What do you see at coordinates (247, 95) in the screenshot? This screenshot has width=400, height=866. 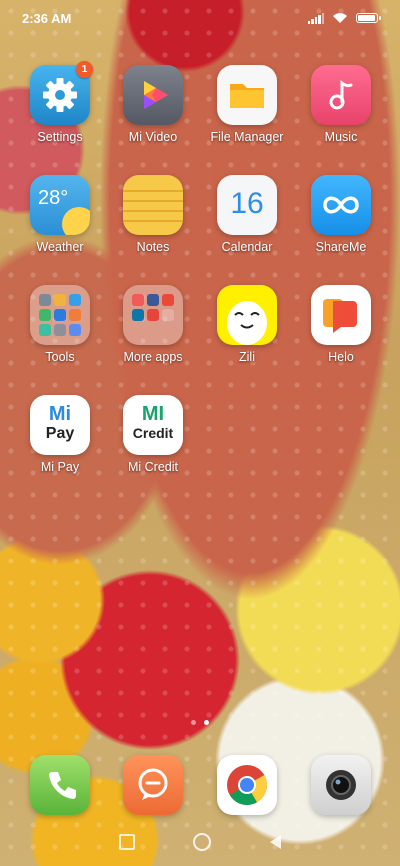 I see `folder-icon` at bounding box center [247, 95].